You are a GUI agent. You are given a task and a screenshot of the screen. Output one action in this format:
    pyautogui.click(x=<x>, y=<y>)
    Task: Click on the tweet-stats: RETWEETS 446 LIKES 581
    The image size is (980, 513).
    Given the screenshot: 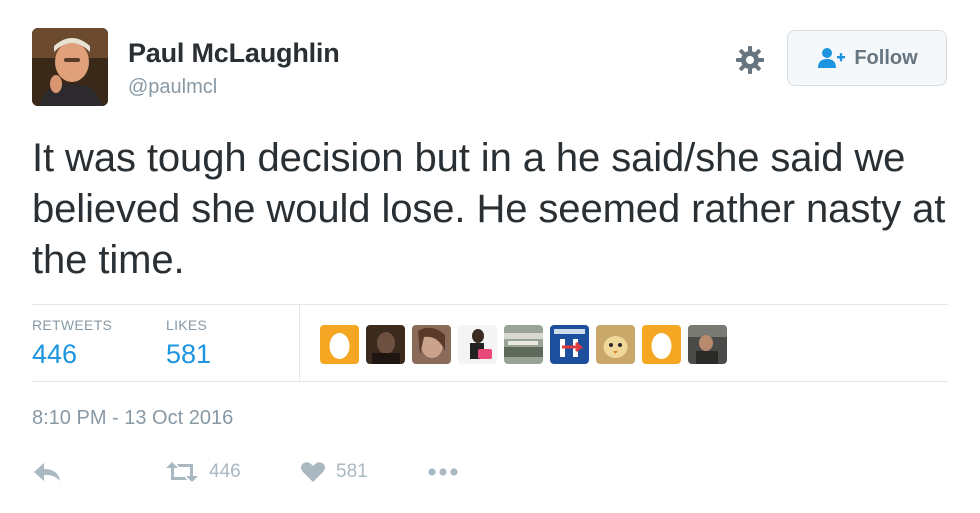 What is the action you would take?
    pyautogui.click(x=490, y=343)
    